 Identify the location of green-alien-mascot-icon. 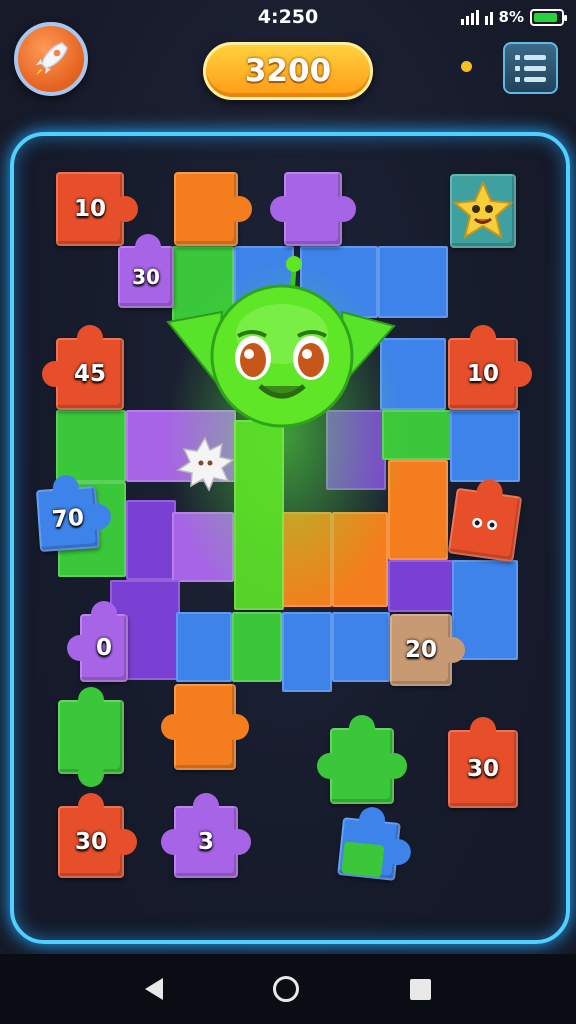
(281, 342).